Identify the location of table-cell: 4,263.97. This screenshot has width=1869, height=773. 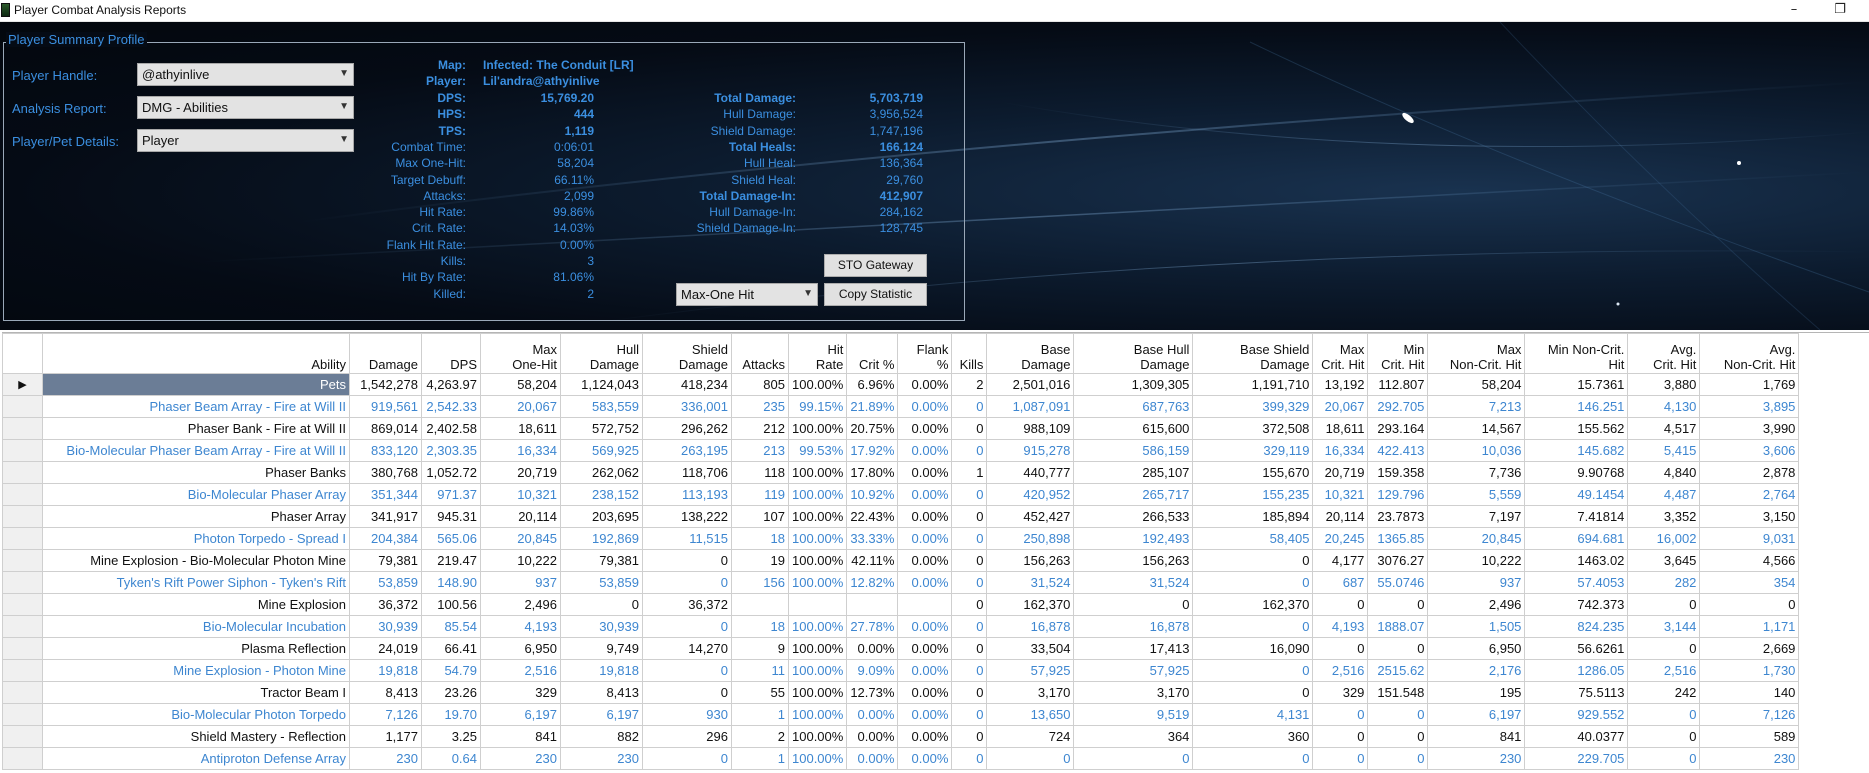
(451, 384).